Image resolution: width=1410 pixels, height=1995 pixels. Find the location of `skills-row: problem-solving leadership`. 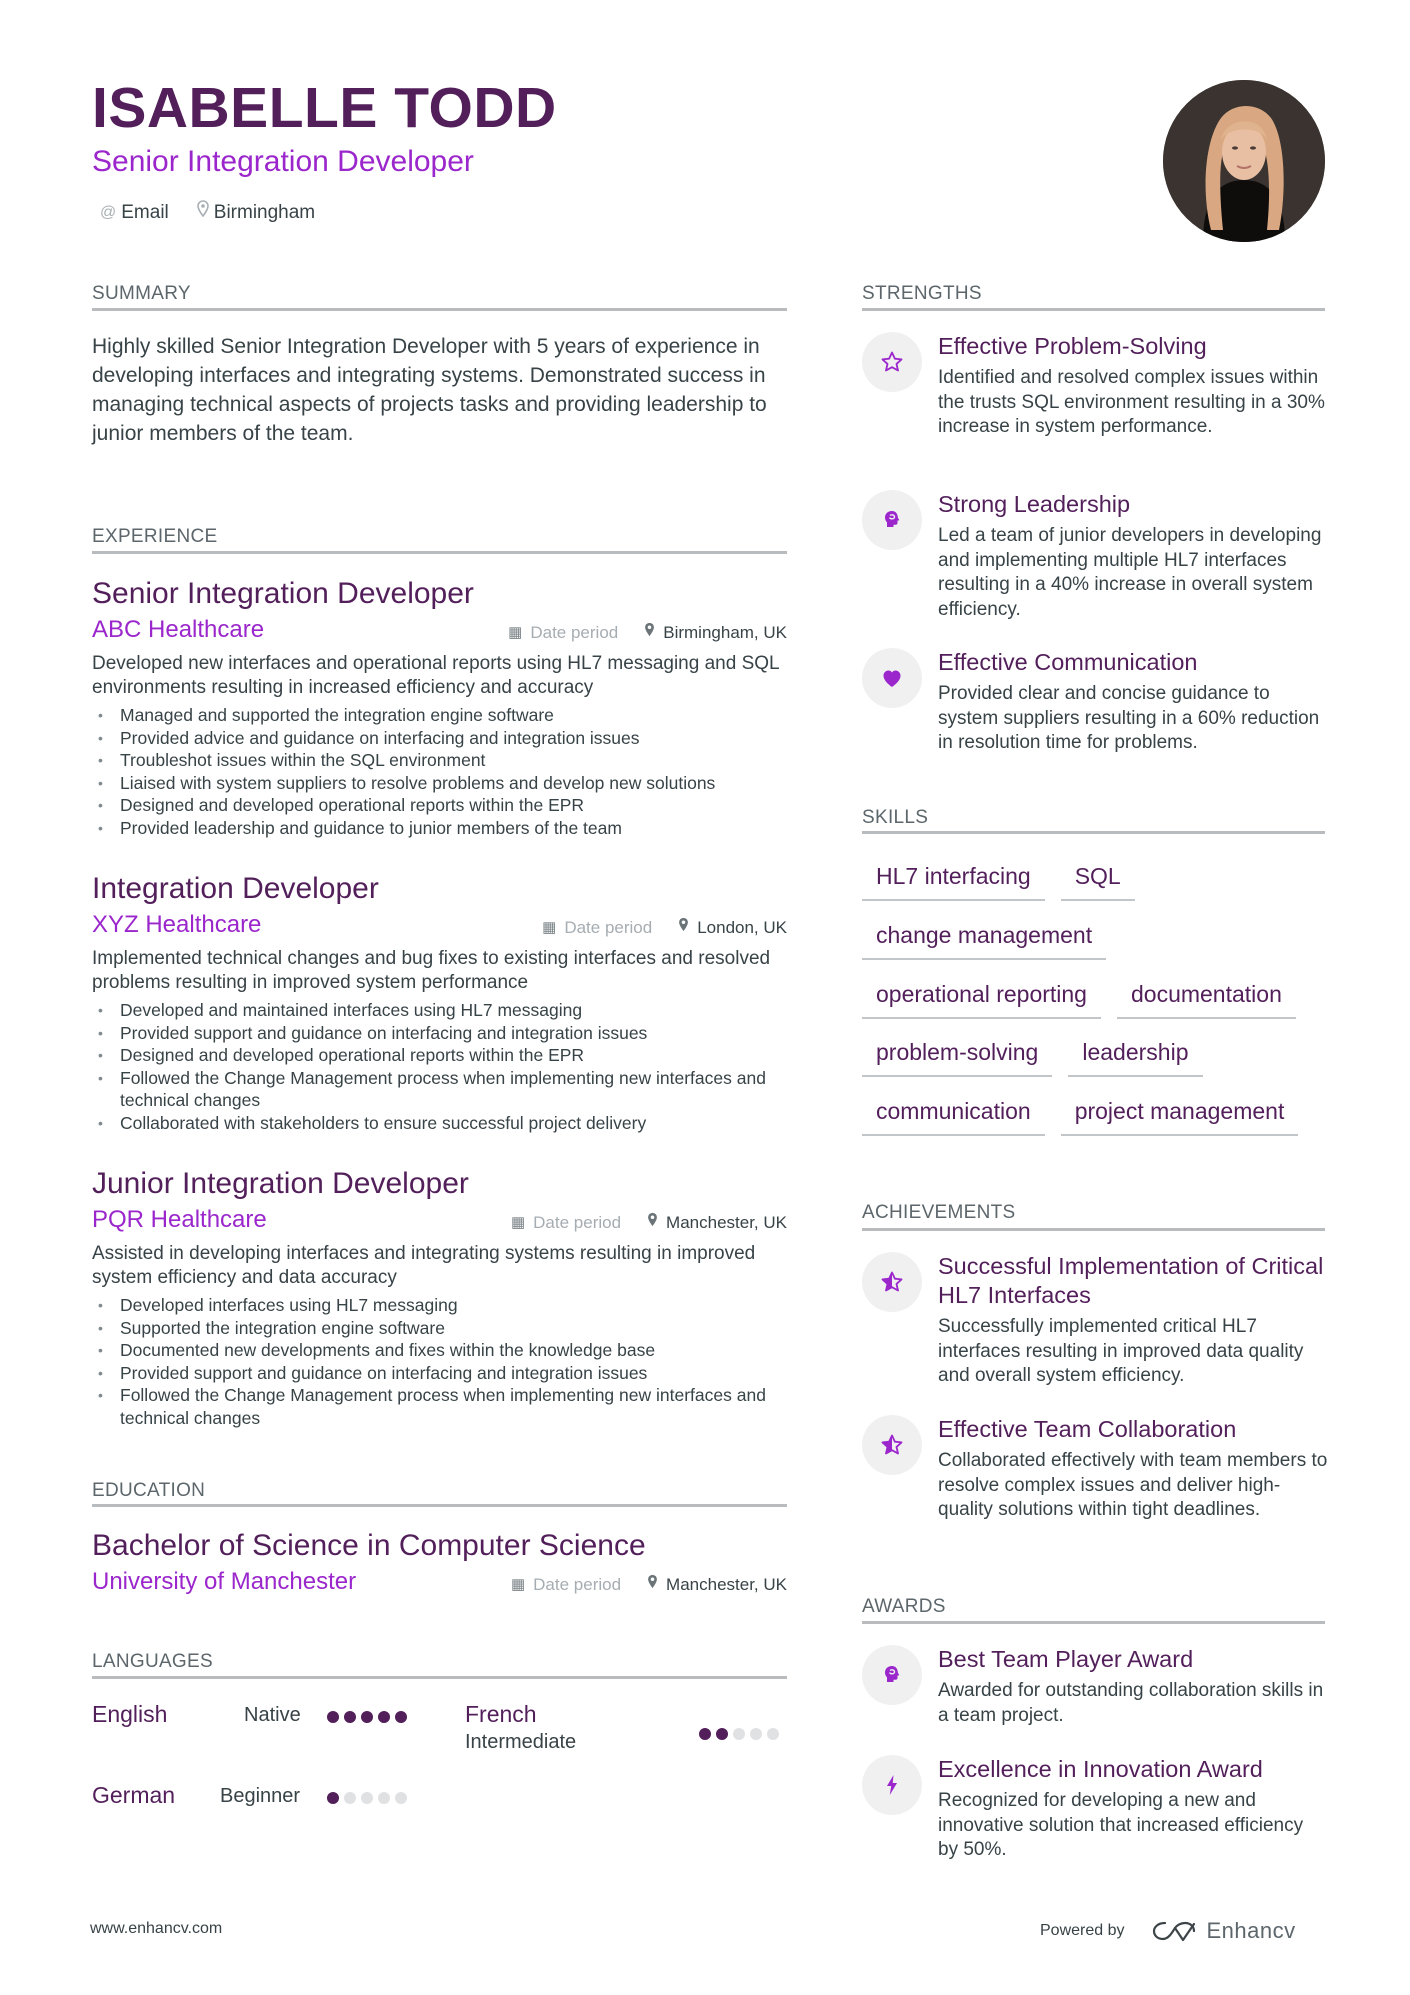

skills-row: problem-solving leadership is located at coordinates (1093, 1057).